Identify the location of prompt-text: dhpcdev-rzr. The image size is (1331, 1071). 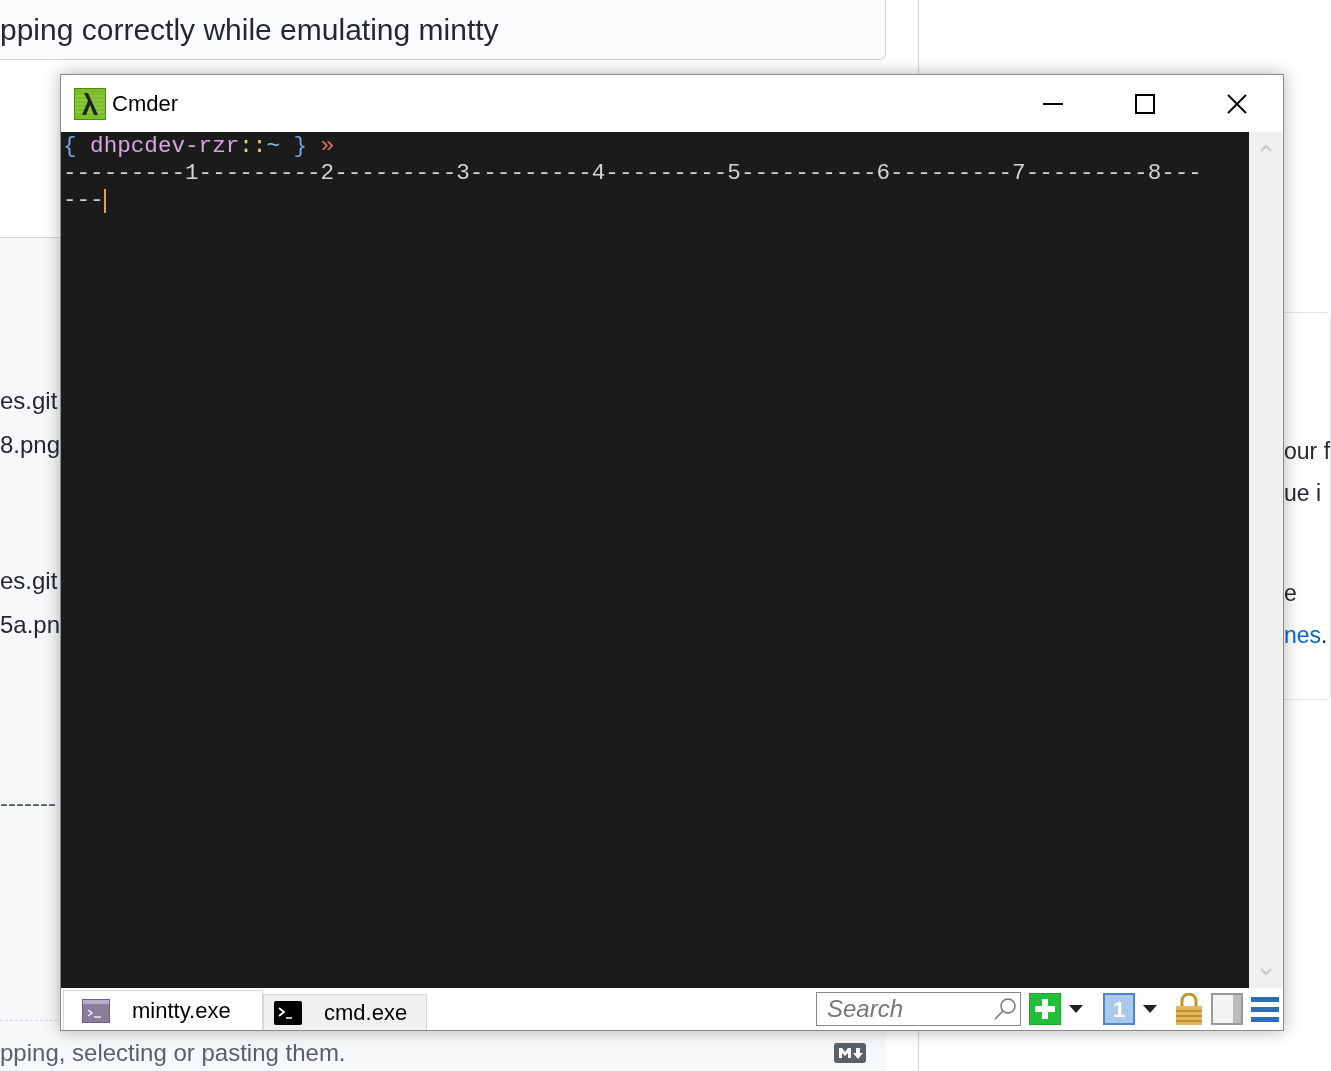
(164, 146).